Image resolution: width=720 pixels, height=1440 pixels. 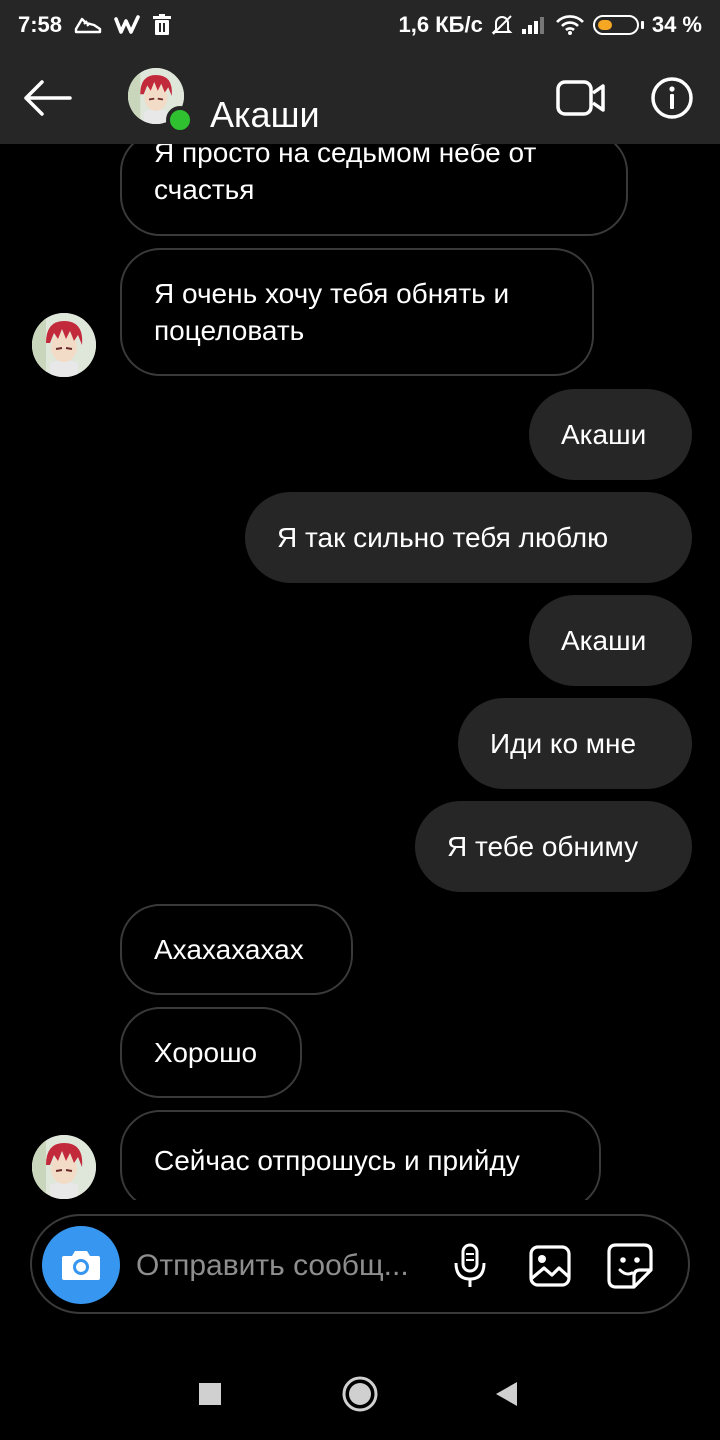 I want to click on recents-button, so click(x=210, y=1394).